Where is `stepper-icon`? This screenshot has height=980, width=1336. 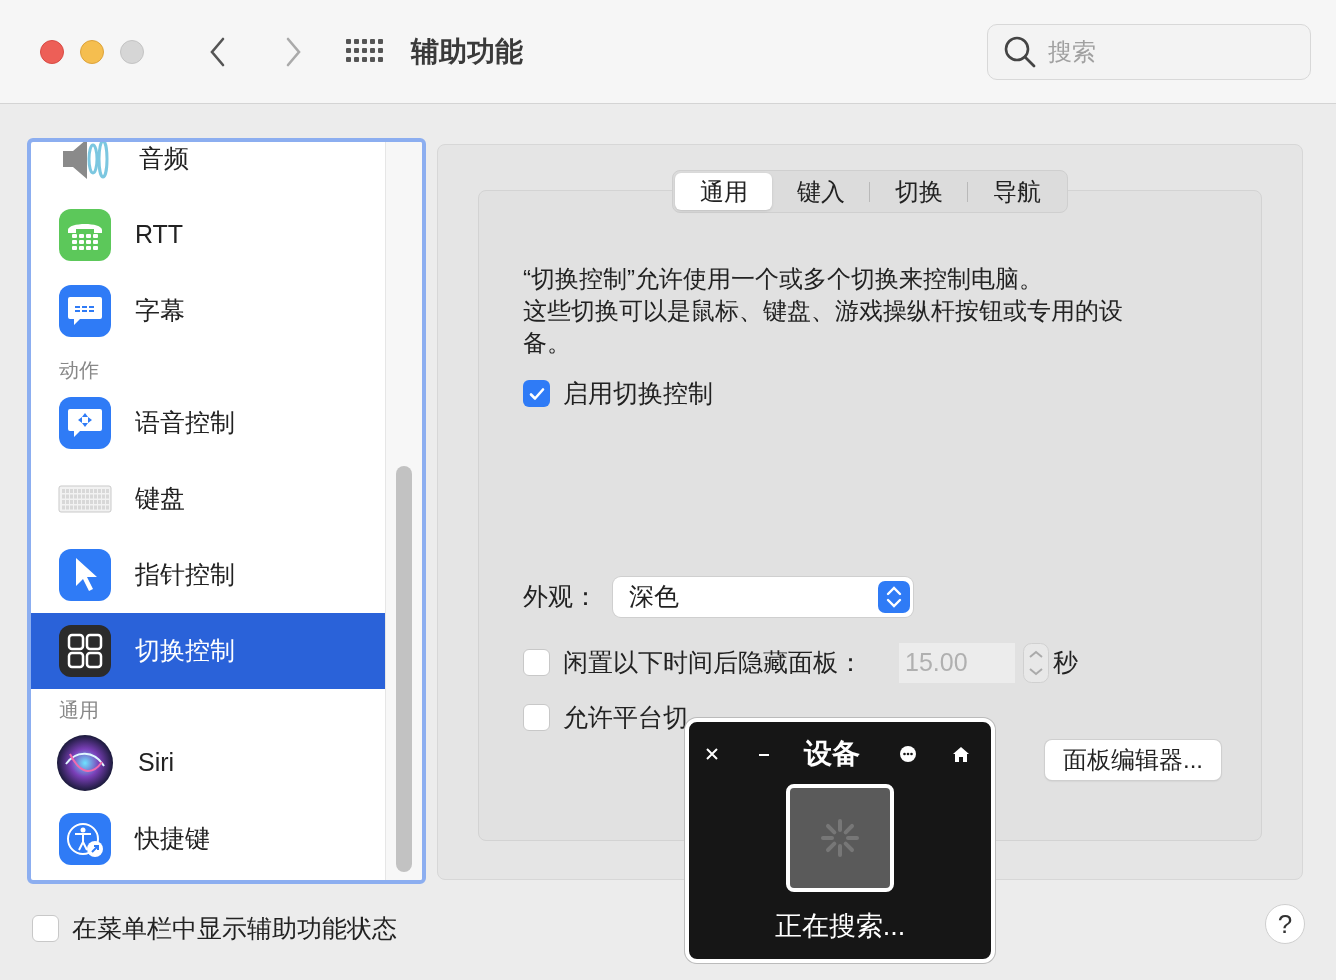 stepper-icon is located at coordinates (1036, 662).